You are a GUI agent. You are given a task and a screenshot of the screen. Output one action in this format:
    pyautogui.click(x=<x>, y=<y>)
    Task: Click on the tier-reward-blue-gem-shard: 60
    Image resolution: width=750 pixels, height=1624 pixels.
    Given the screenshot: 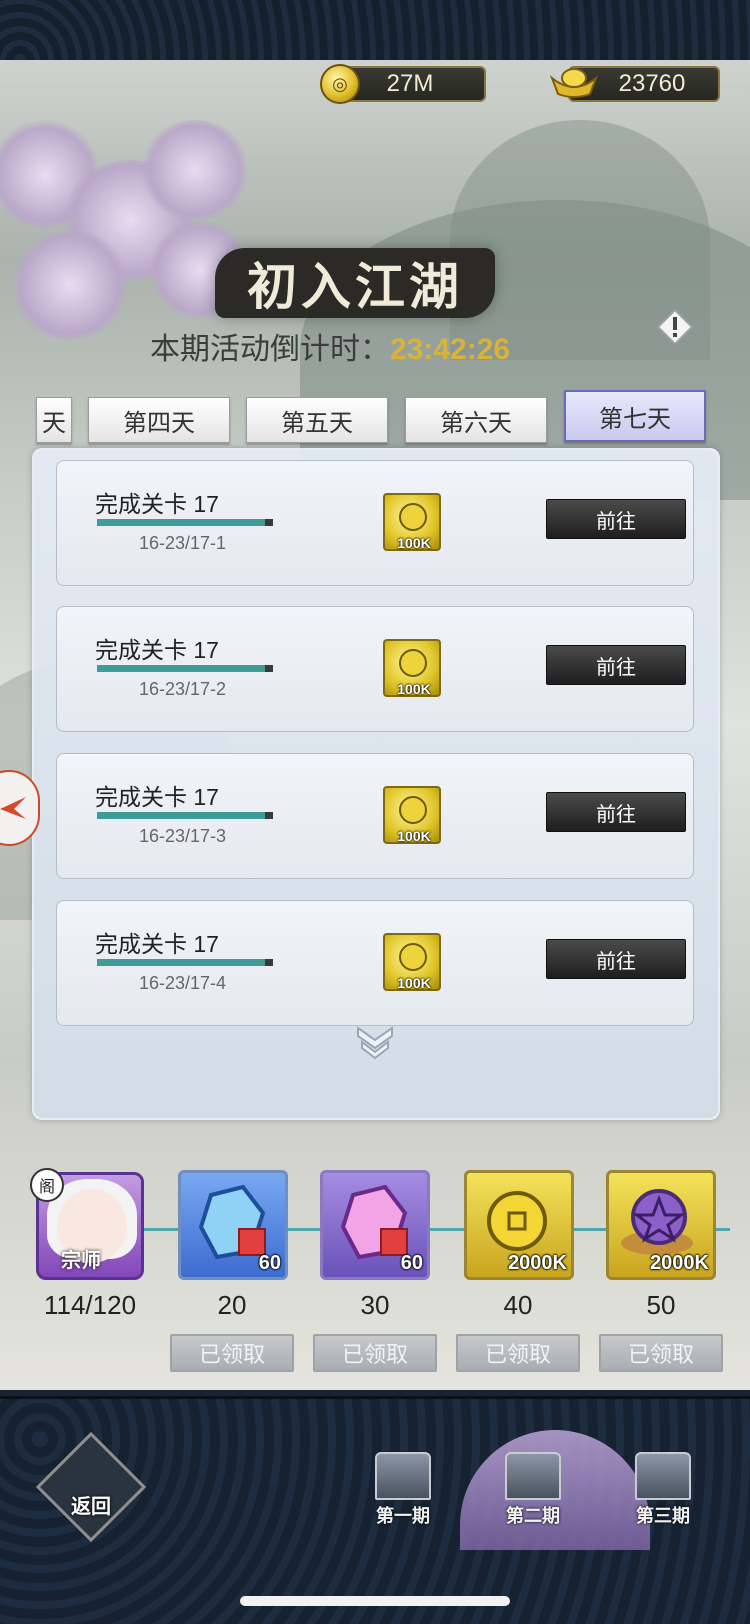 What is the action you would take?
    pyautogui.click(x=233, y=1225)
    